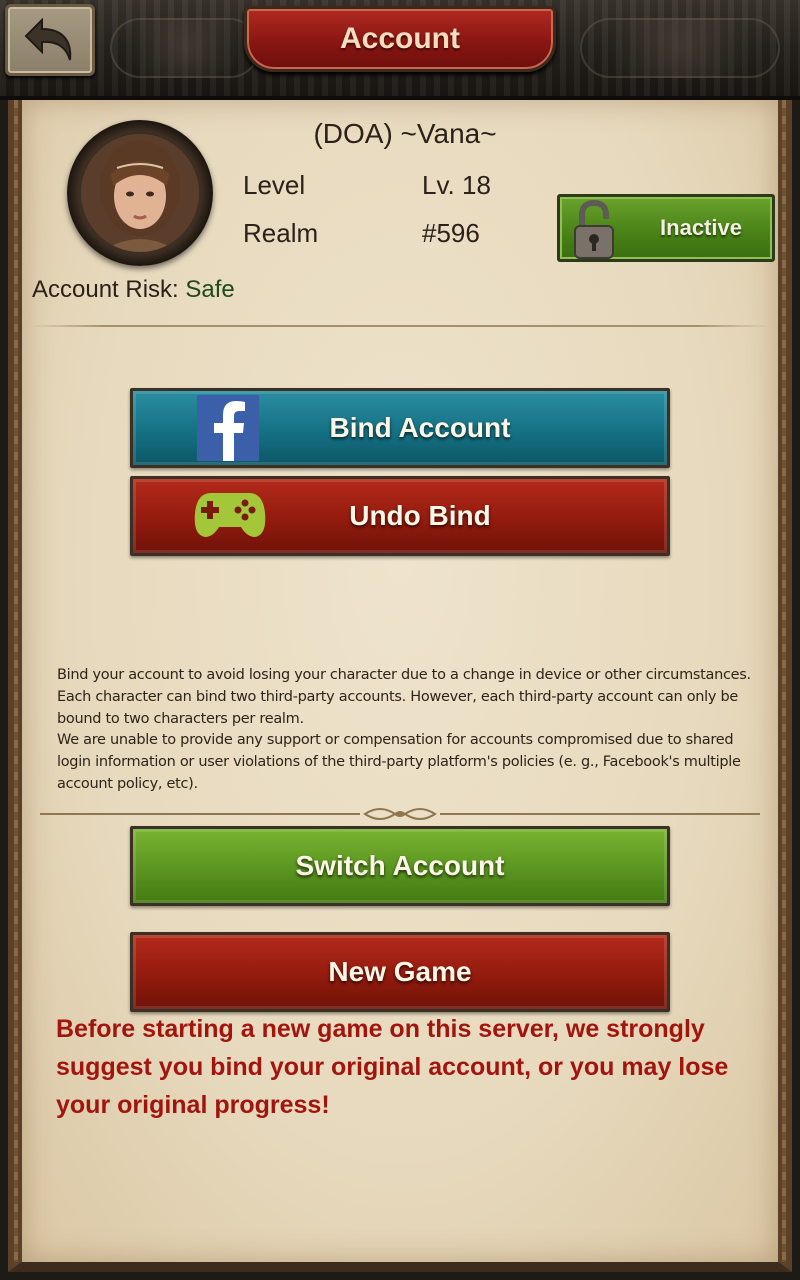 Image resolution: width=800 pixels, height=1280 pixels. What do you see at coordinates (456, 185) in the screenshot?
I see `level-value: Lv. 18` at bounding box center [456, 185].